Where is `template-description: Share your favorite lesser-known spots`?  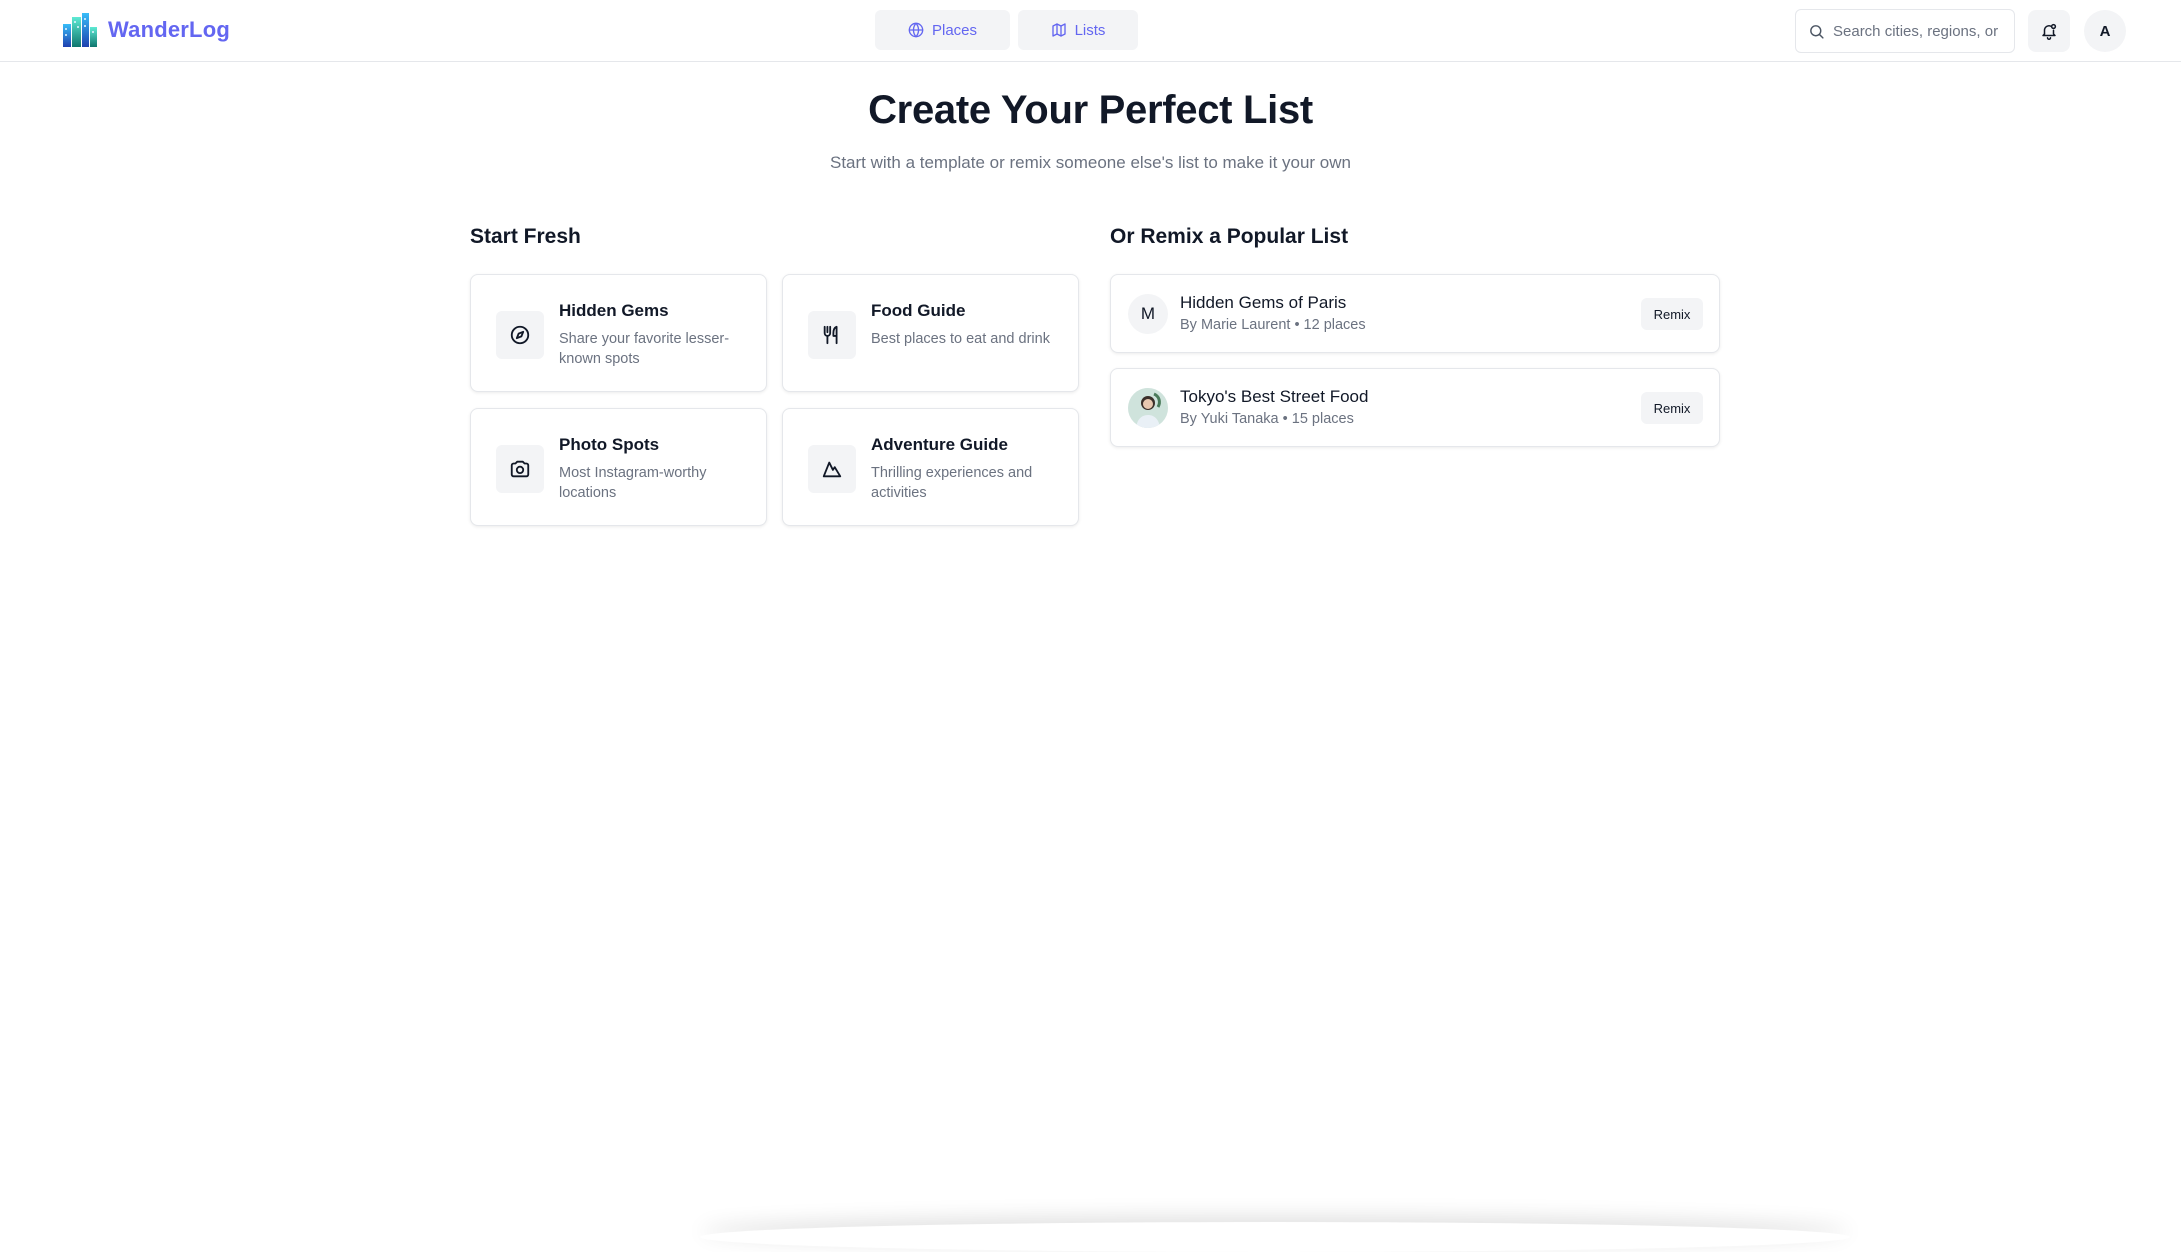
template-description: Share your favorite lesser-known spots is located at coordinates (644, 349).